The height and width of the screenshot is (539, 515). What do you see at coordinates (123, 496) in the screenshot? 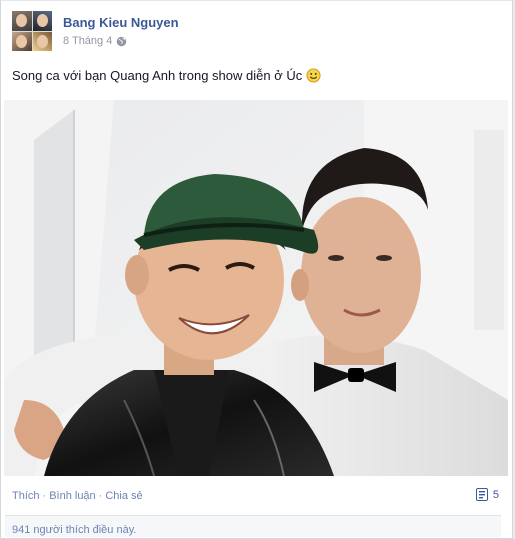
I see `share-link: Chia sẻ` at bounding box center [123, 496].